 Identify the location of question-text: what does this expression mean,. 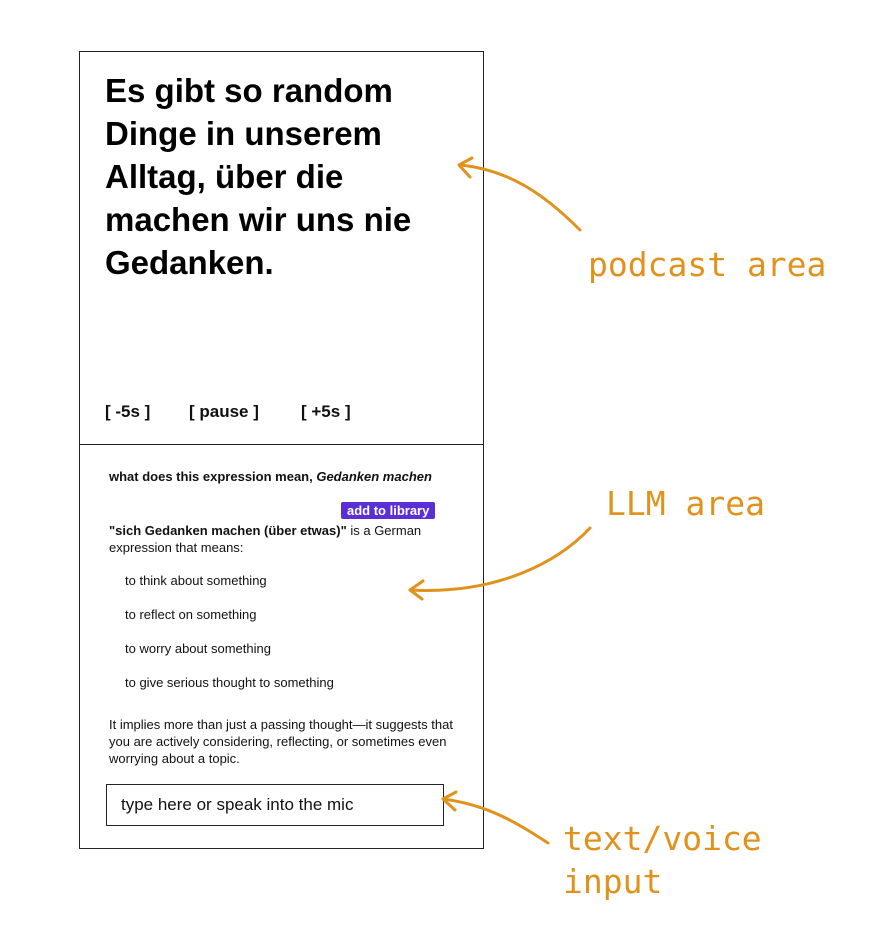
(213, 476).